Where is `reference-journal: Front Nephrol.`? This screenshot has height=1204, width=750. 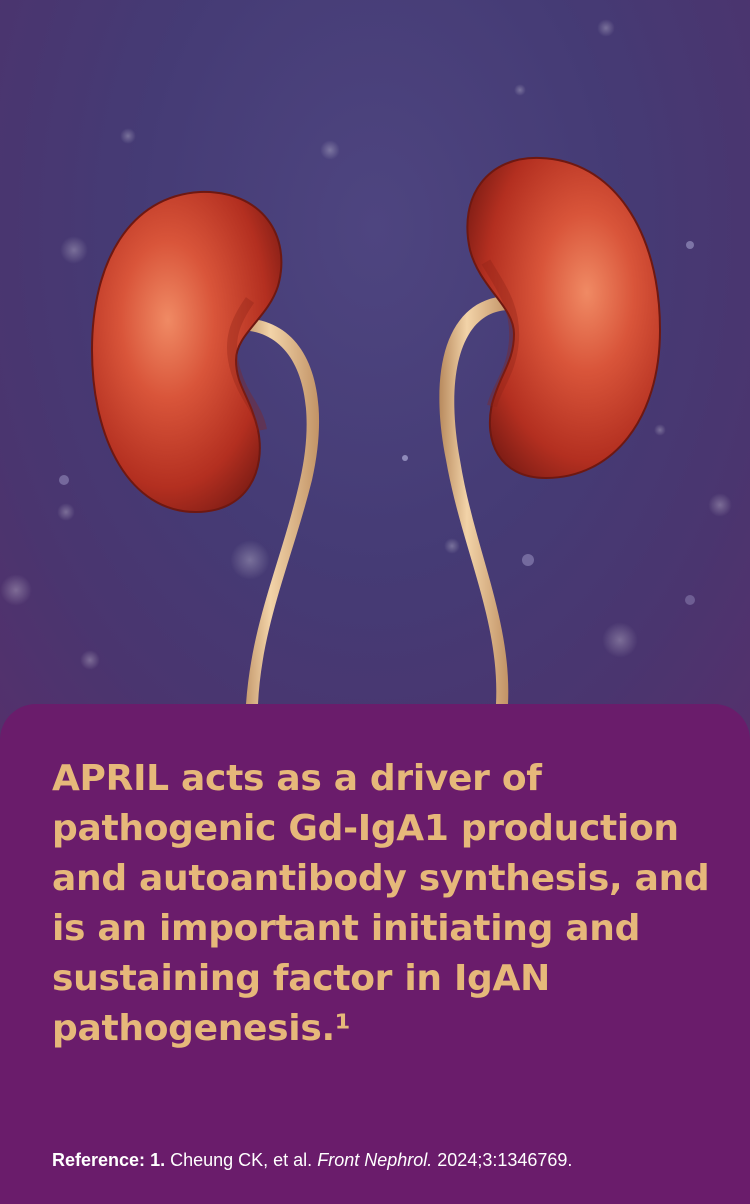 reference-journal: Front Nephrol. is located at coordinates (375, 1160).